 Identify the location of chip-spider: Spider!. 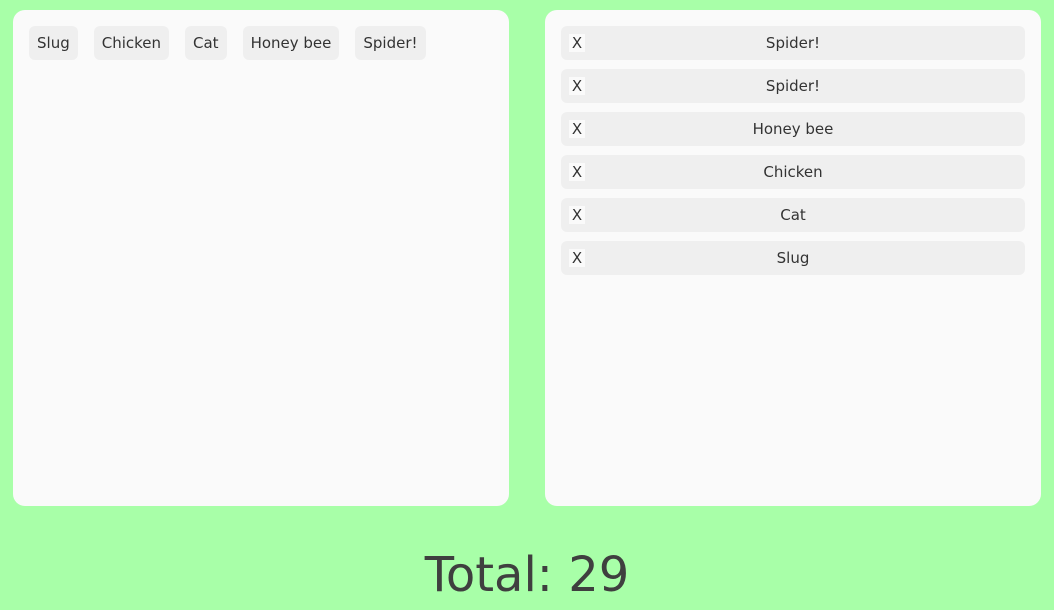
(390, 43).